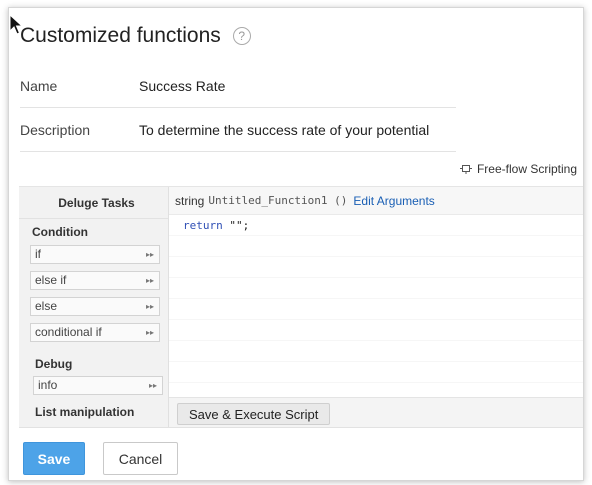 This screenshot has height=485, width=592. Describe the element at coordinates (236, 225) in the screenshot. I see `code-text: "";` at that location.